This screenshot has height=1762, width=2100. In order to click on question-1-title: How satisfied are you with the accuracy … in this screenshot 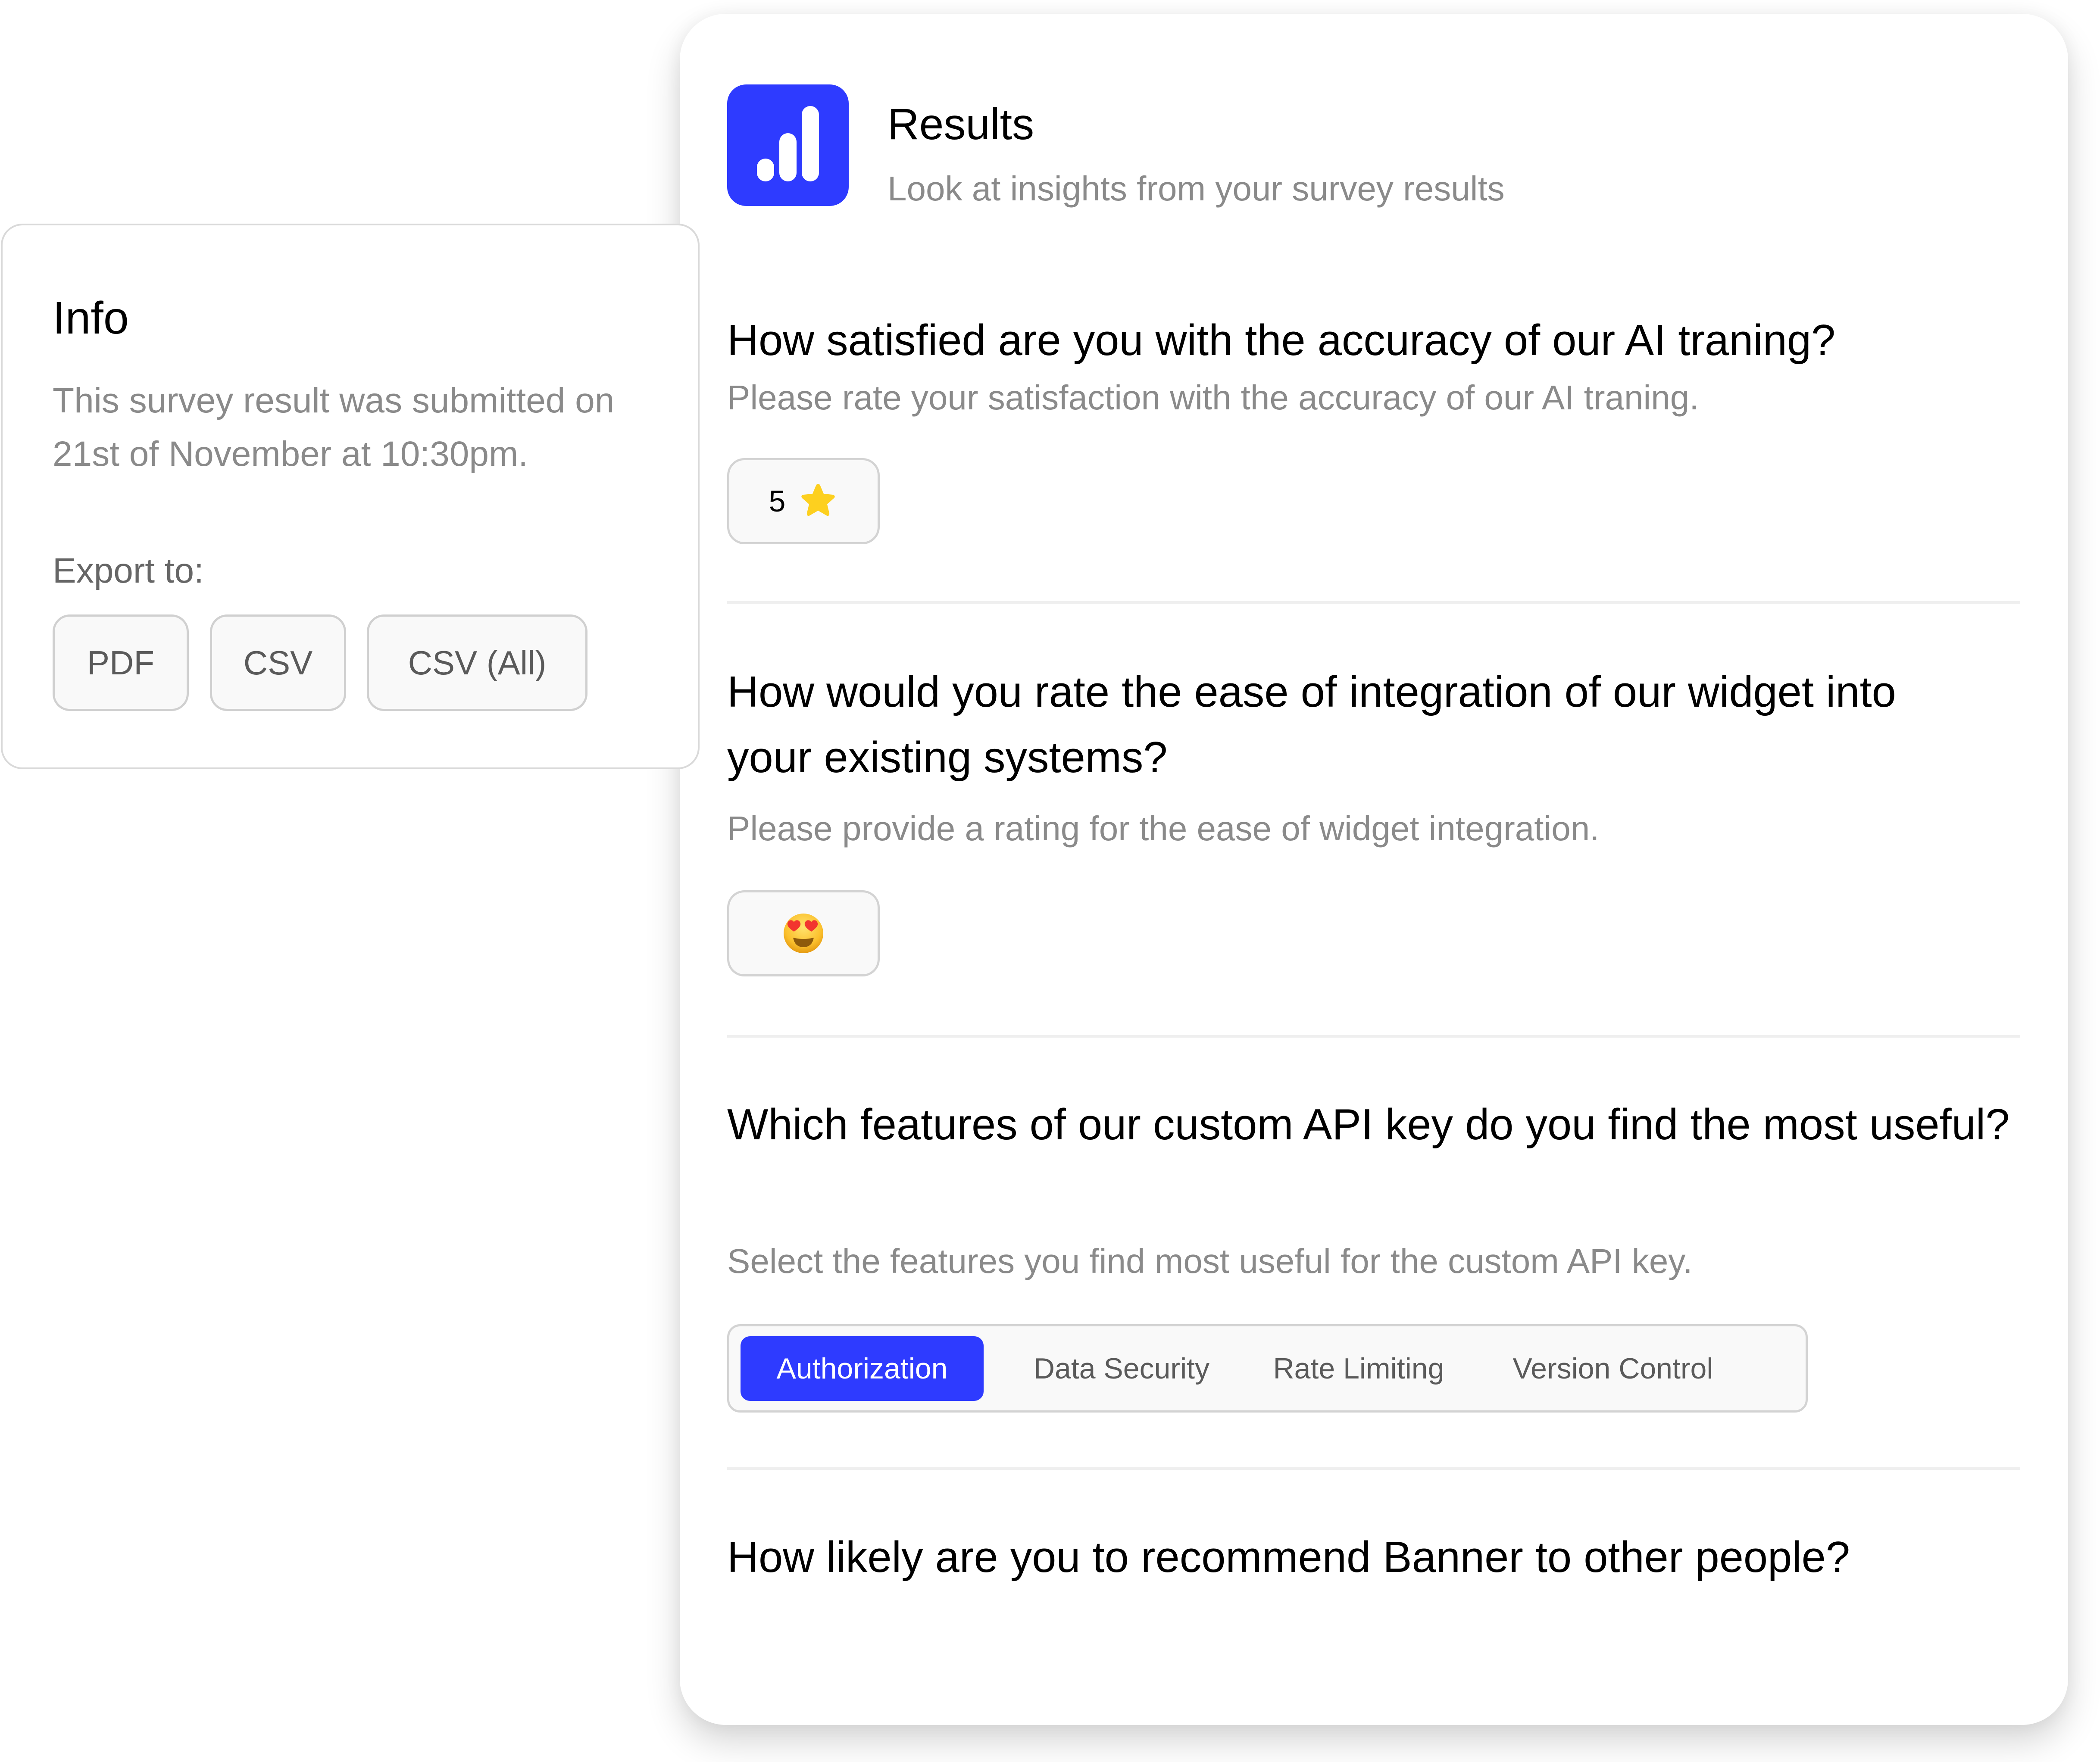, I will do `click(1281, 340)`.